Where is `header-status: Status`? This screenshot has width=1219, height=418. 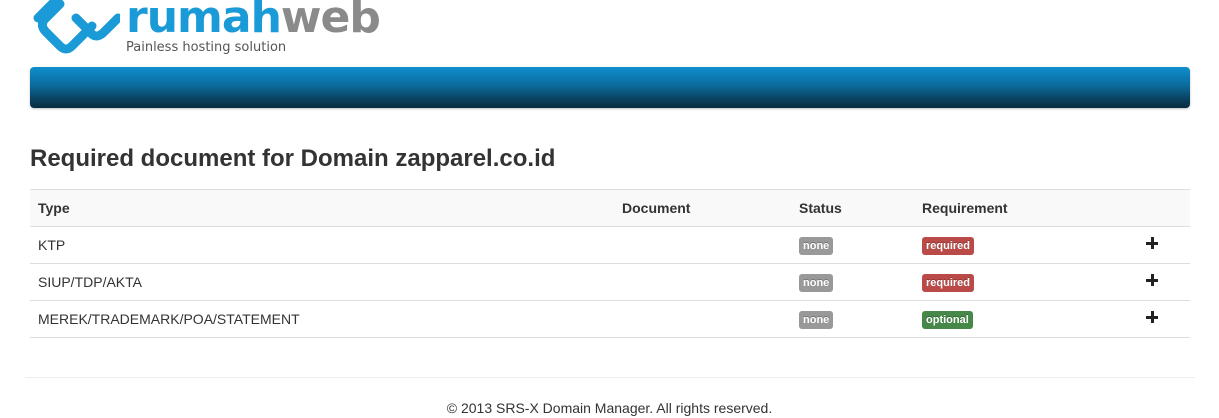 header-status: Status is located at coordinates (852, 208).